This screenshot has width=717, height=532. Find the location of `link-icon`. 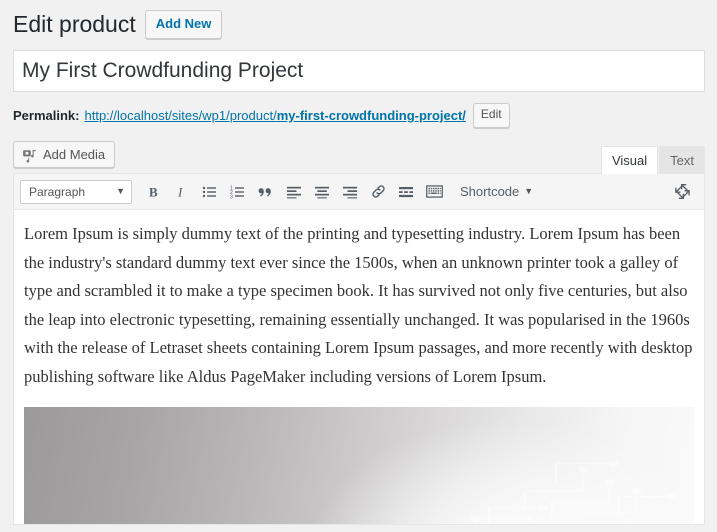

link-icon is located at coordinates (378, 192).